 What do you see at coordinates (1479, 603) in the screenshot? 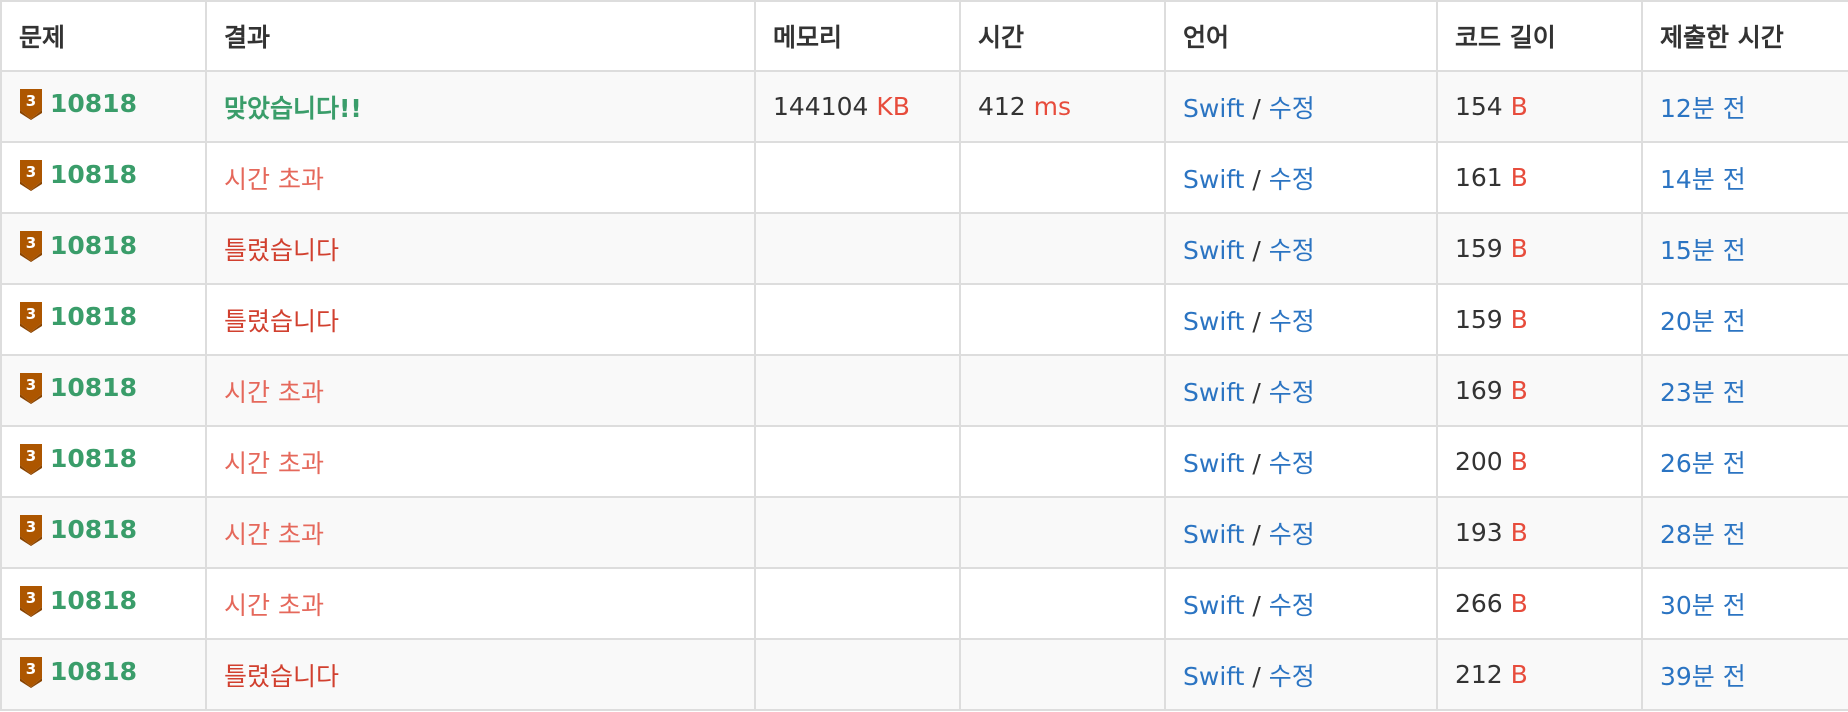
I see `code-length-value: 266` at bounding box center [1479, 603].